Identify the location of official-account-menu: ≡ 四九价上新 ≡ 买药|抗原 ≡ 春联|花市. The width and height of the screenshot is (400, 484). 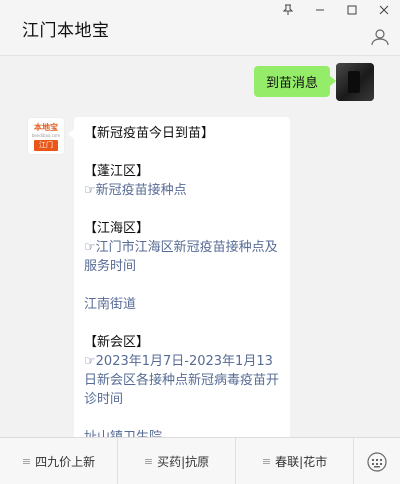
(200, 460).